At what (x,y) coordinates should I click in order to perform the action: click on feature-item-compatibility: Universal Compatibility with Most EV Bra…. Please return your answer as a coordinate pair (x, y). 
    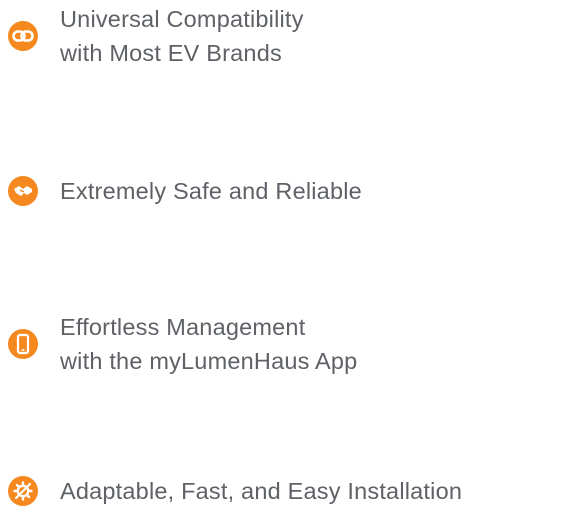
    Looking at the image, I should click on (156, 36).